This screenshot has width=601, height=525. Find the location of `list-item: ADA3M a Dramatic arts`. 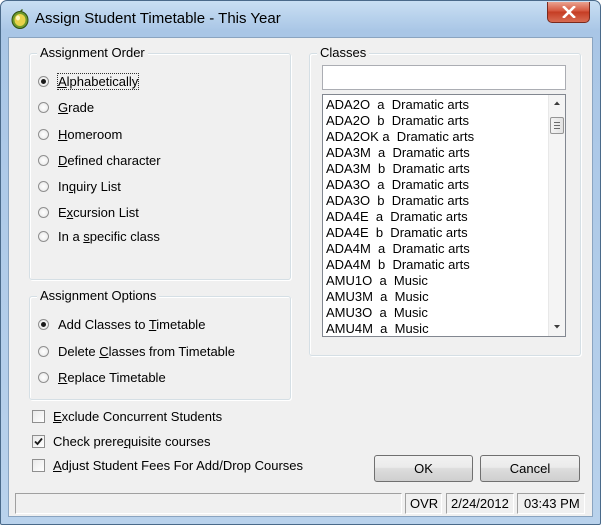

list-item: ADA3M a Dramatic arts is located at coordinates (435, 153).